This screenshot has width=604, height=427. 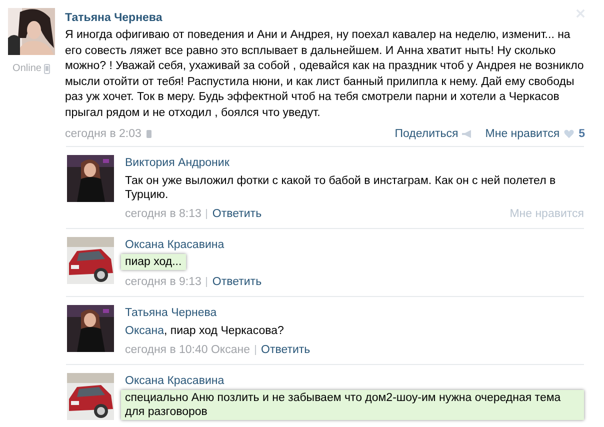 What do you see at coordinates (352, 405) in the screenshot?
I see `comment-text: специально Аню позлить и не забываем что дом2-шоу-им нужна очередная тема для разговоров` at bounding box center [352, 405].